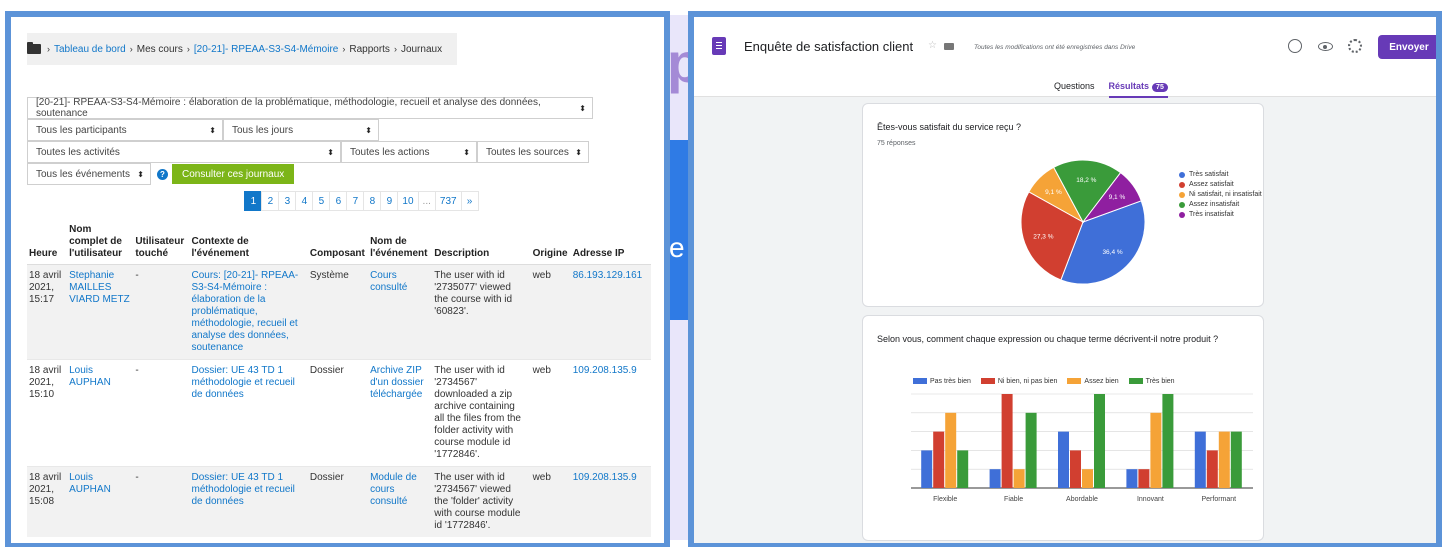 The height and width of the screenshot is (547, 1442). What do you see at coordinates (162, 174) in the screenshot?
I see `help-icon: ?` at bounding box center [162, 174].